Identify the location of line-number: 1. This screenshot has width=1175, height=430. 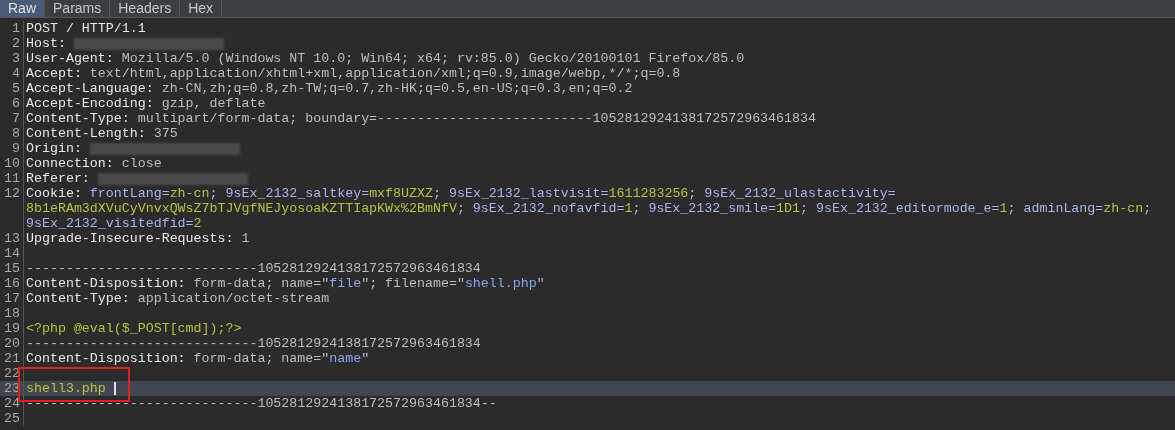
(16, 28).